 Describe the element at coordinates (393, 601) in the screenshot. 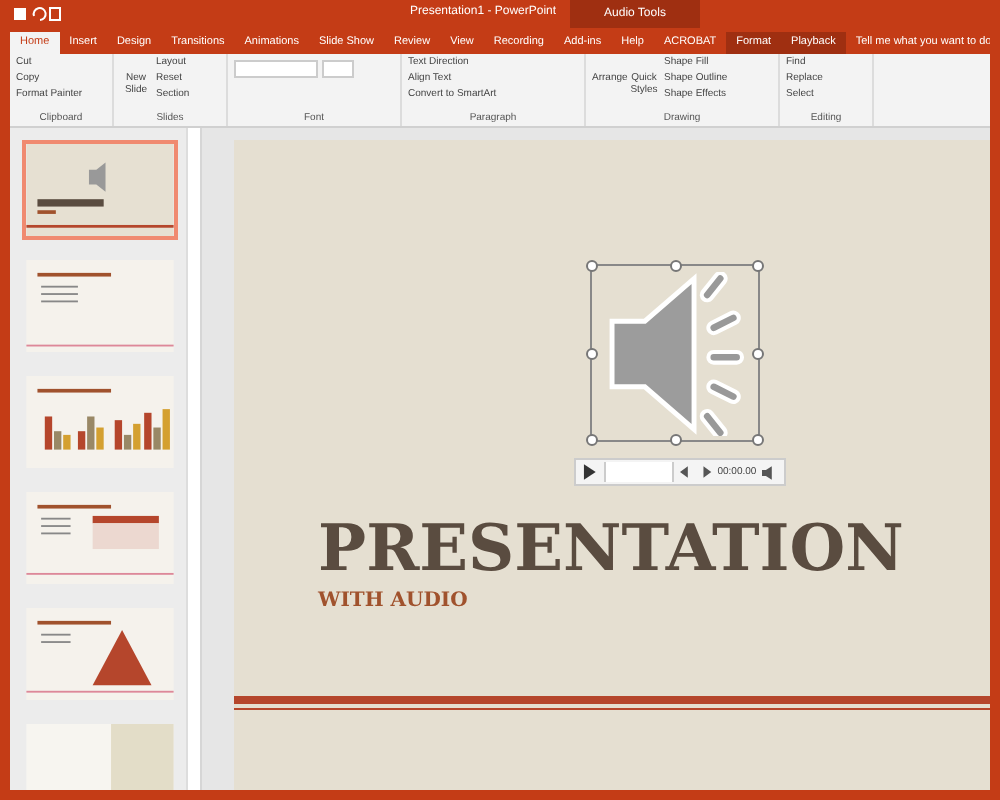

I see `slide-subtitle: WITH AUDIO` at that location.